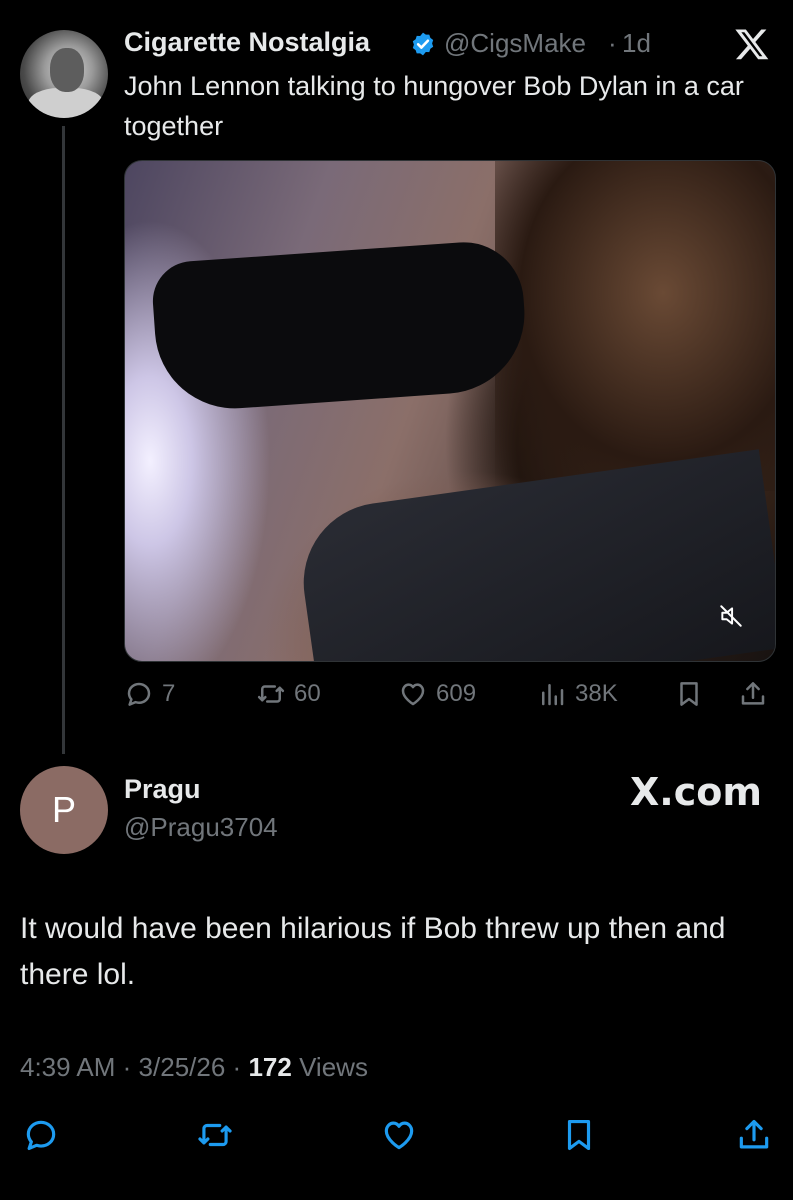  What do you see at coordinates (307, 693) in the screenshot?
I see `retweet-count: 60` at bounding box center [307, 693].